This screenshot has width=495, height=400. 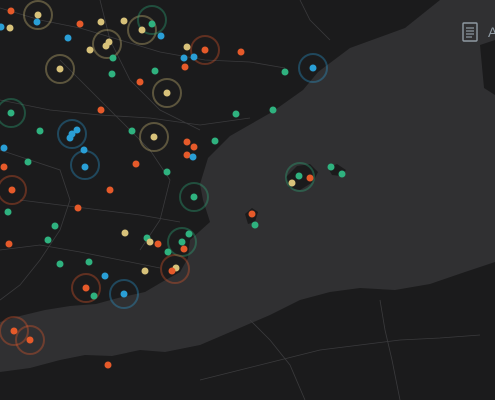 I want to click on legend-toggle-button, so click(x=473, y=33).